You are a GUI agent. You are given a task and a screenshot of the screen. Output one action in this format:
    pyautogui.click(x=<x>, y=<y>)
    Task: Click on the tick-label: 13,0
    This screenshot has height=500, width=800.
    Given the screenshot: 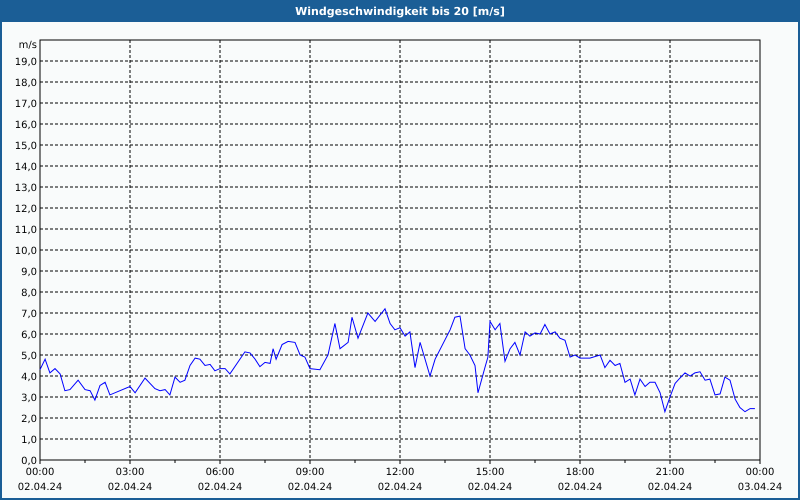 What is the action you would take?
    pyautogui.click(x=25, y=188)
    